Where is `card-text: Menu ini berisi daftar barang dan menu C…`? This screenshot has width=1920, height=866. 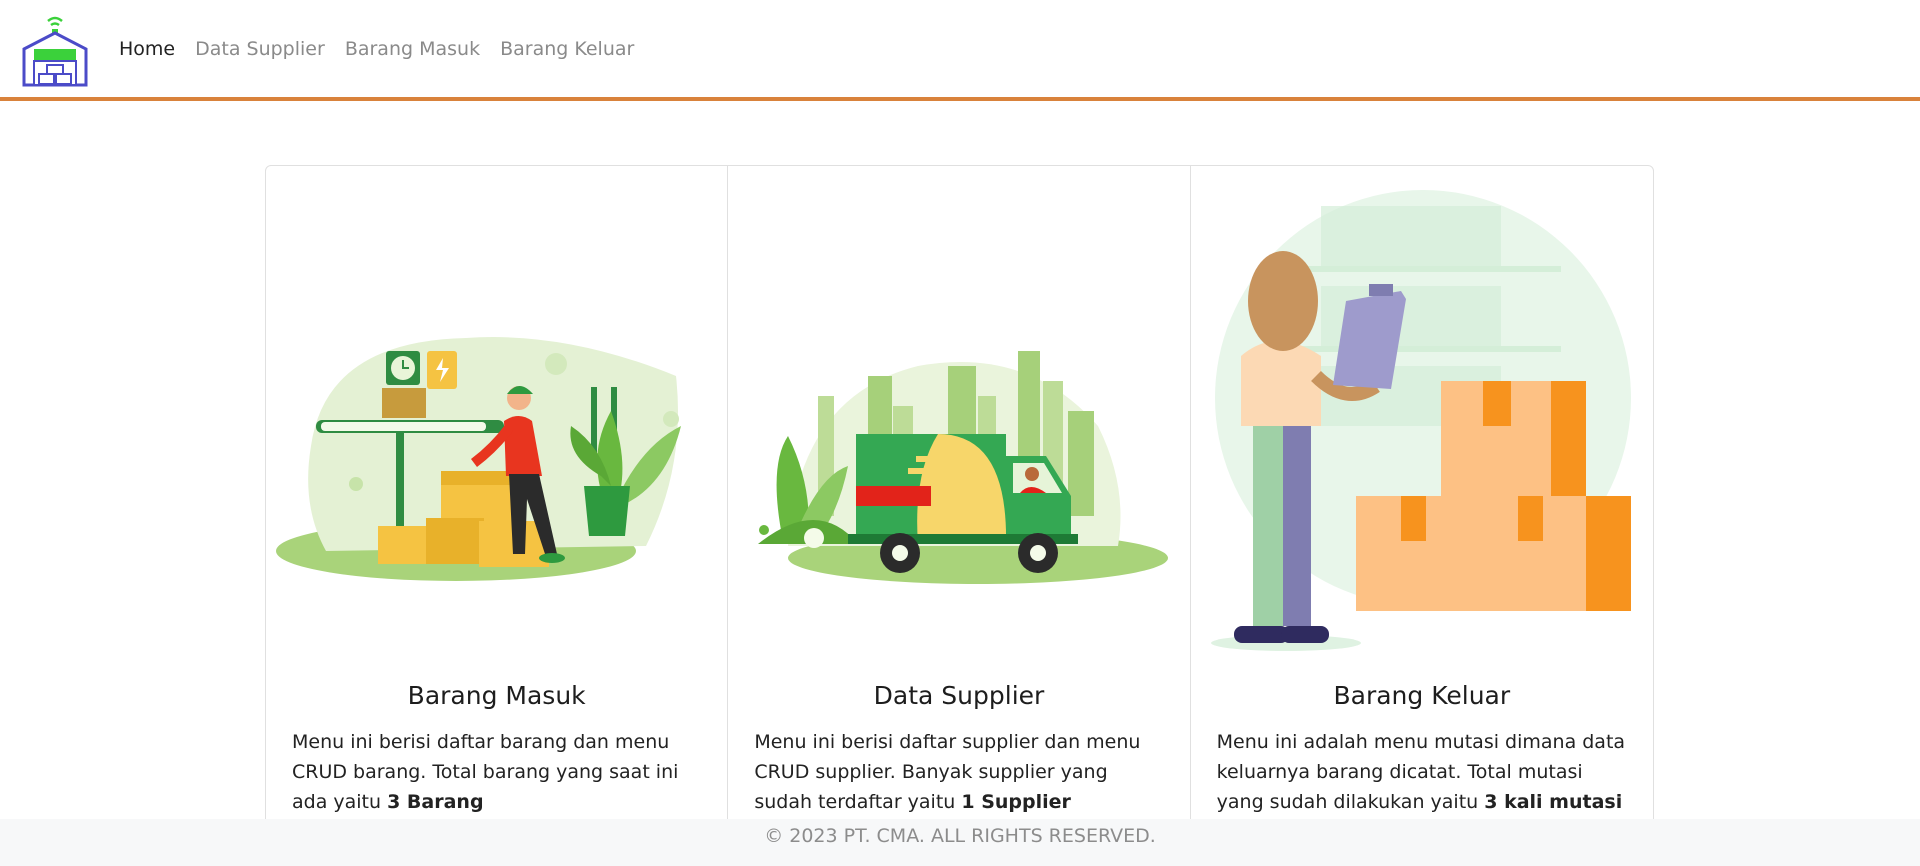 card-text: Menu ini berisi daftar barang dan menu C… is located at coordinates (485, 772).